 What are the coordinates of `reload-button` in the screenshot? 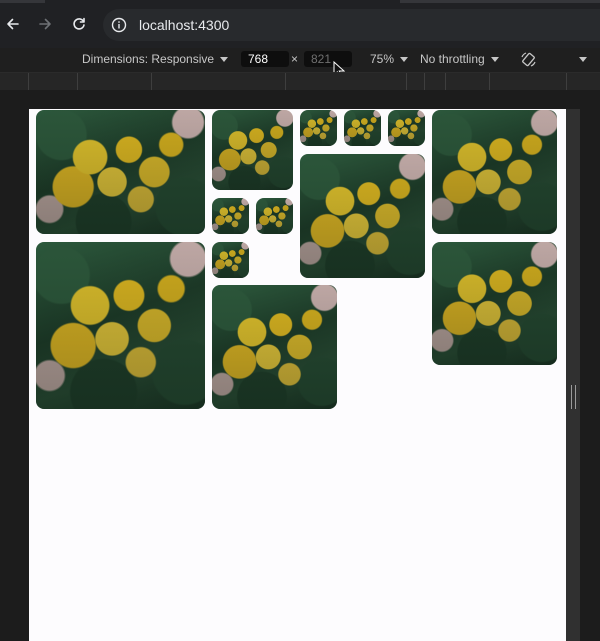 It's located at (79, 24).